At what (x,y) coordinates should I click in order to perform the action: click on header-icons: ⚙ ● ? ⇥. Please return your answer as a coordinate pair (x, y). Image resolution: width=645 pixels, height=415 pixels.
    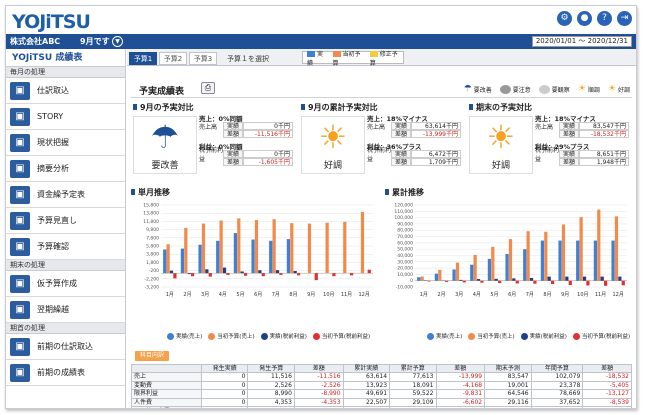
    Looking at the image, I should click on (594, 18).